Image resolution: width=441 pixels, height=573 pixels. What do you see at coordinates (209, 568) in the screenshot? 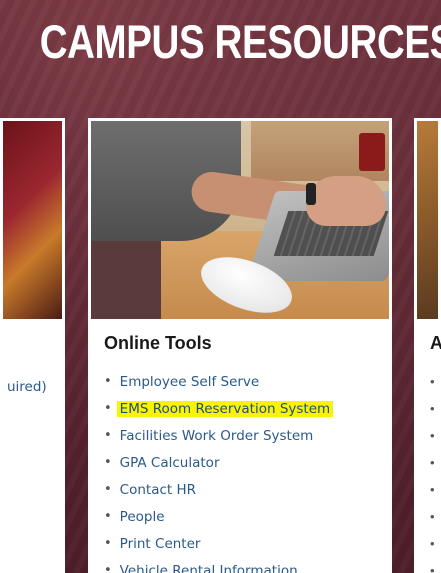
I see `vehicle-rental-link: Vehicle Rental Information` at bounding box center [209, 568].